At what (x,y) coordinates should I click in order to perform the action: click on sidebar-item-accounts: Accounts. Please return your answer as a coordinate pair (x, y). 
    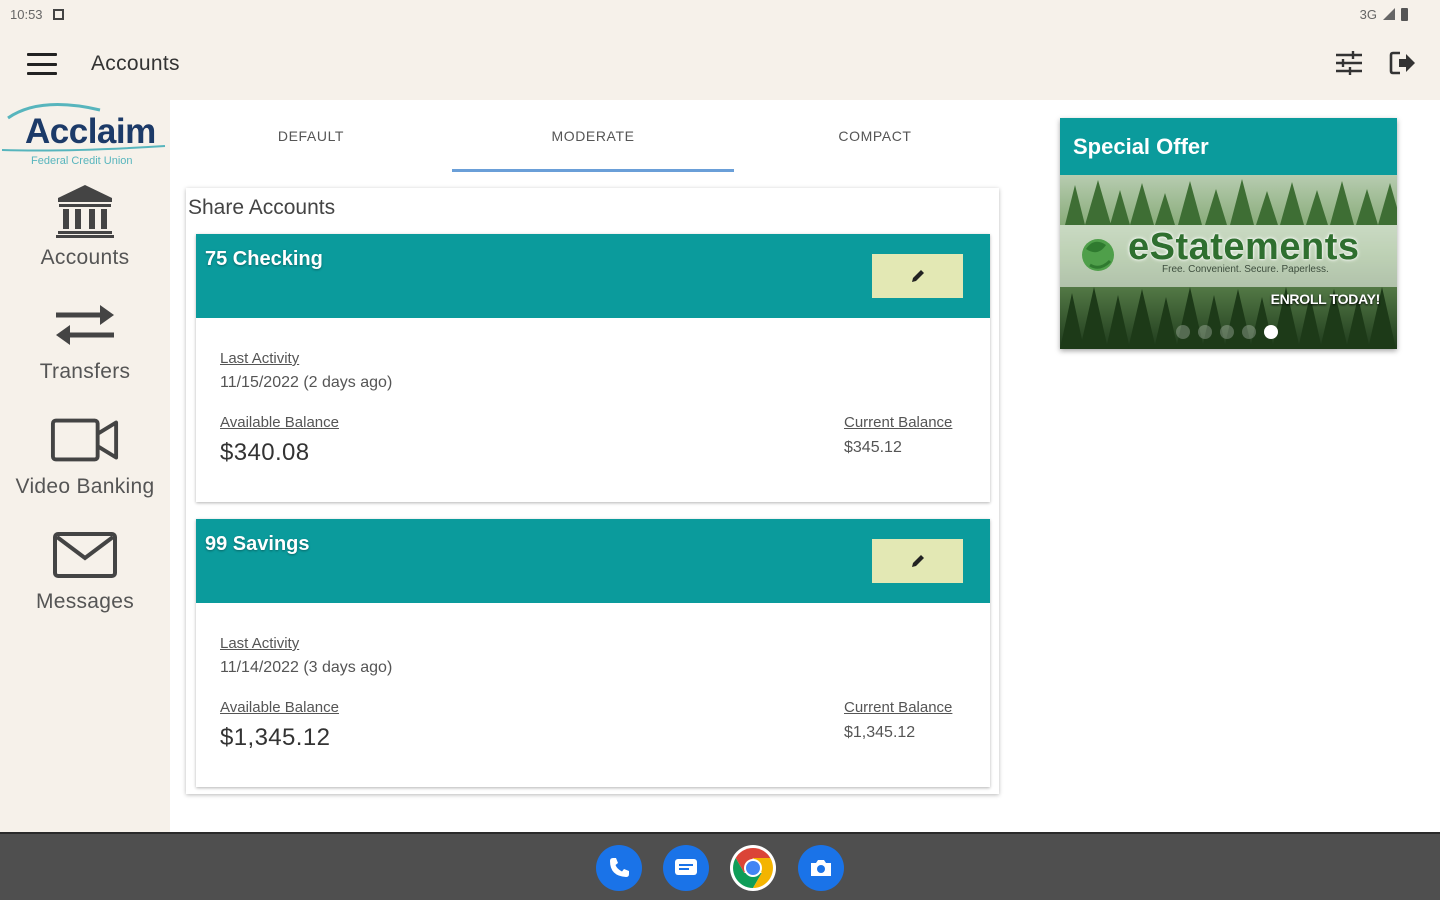
    Looking at the image, I should click on (85, 232).